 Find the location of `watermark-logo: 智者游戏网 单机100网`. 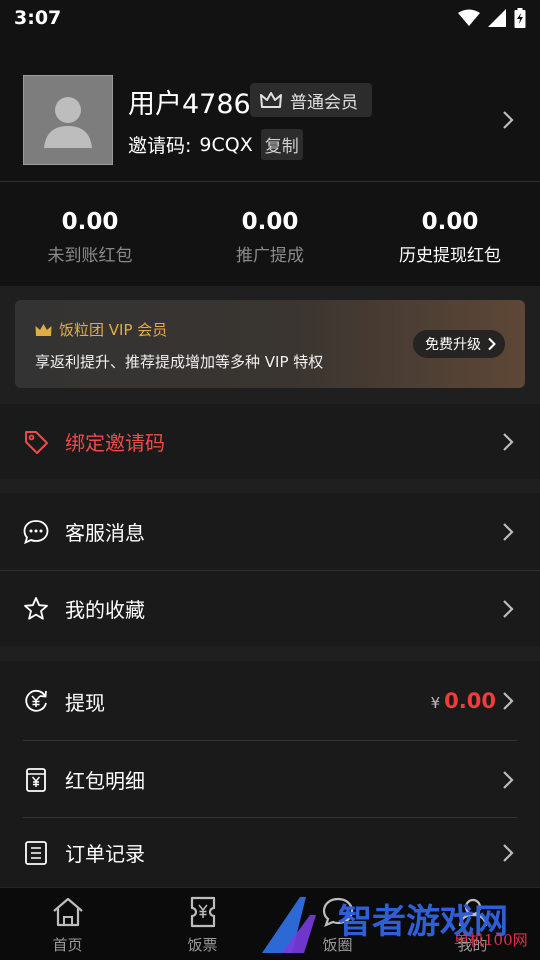

watermark-logo: 智者游戏网 单机100网 is located at coordinates (395, 925).